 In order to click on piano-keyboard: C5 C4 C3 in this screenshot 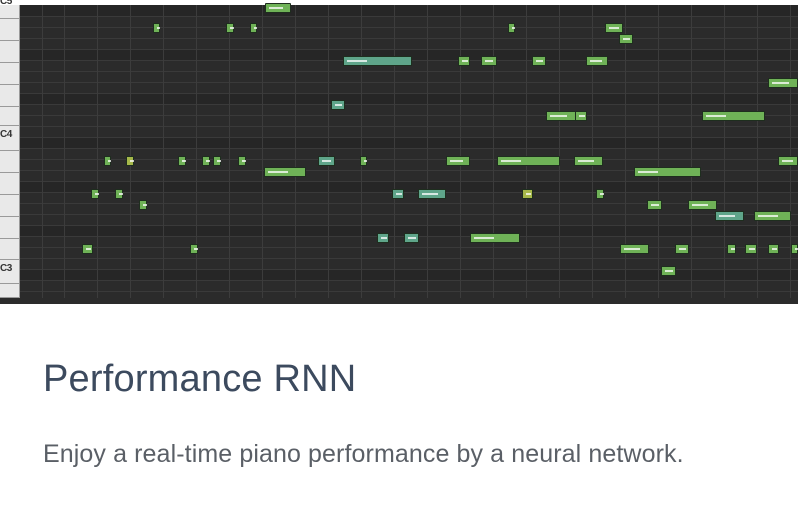, I will do `click(10, 152)`.